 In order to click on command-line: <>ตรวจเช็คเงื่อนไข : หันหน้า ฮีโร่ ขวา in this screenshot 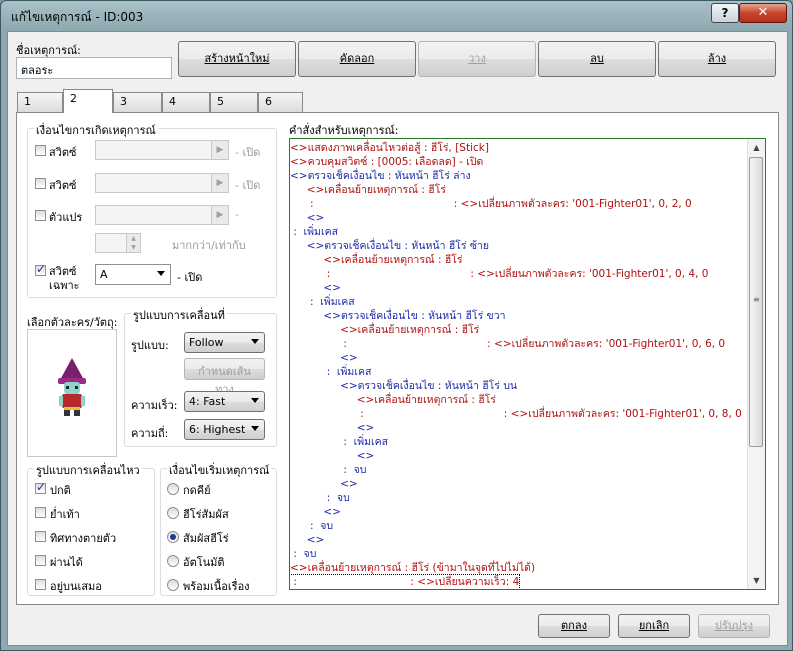, I will do `click(397, 316)`.